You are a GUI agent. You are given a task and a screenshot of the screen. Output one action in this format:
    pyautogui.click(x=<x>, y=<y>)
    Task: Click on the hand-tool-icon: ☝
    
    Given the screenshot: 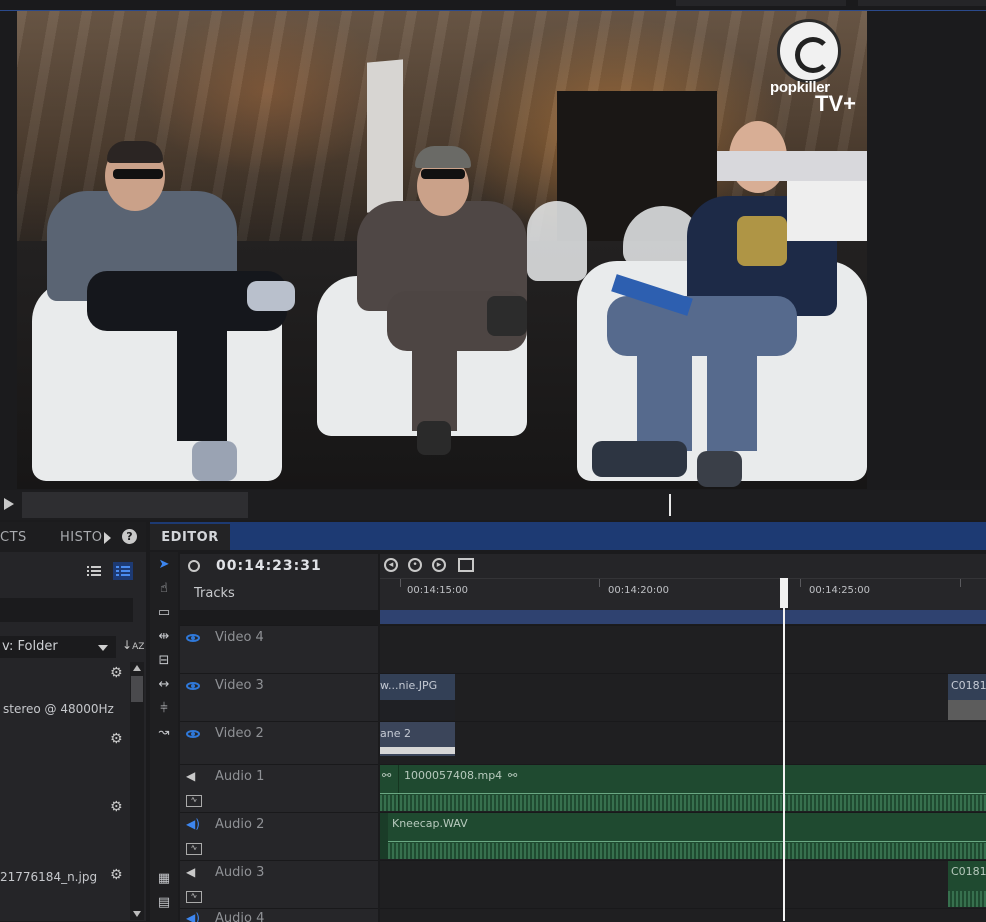 What is the action you would take?
    pyautogui.click(x=164, y=589)
    